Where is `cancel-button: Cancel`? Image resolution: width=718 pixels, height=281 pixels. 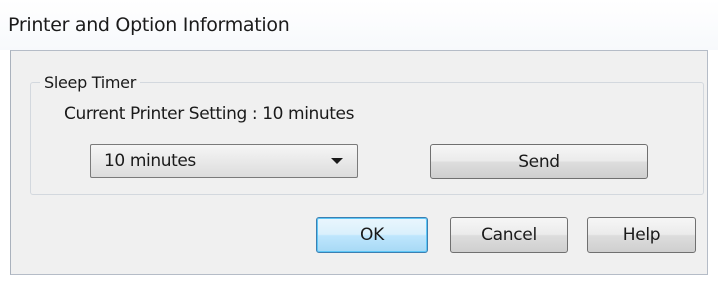 cancel-button: Cancel is located at coordinates (509, 235).